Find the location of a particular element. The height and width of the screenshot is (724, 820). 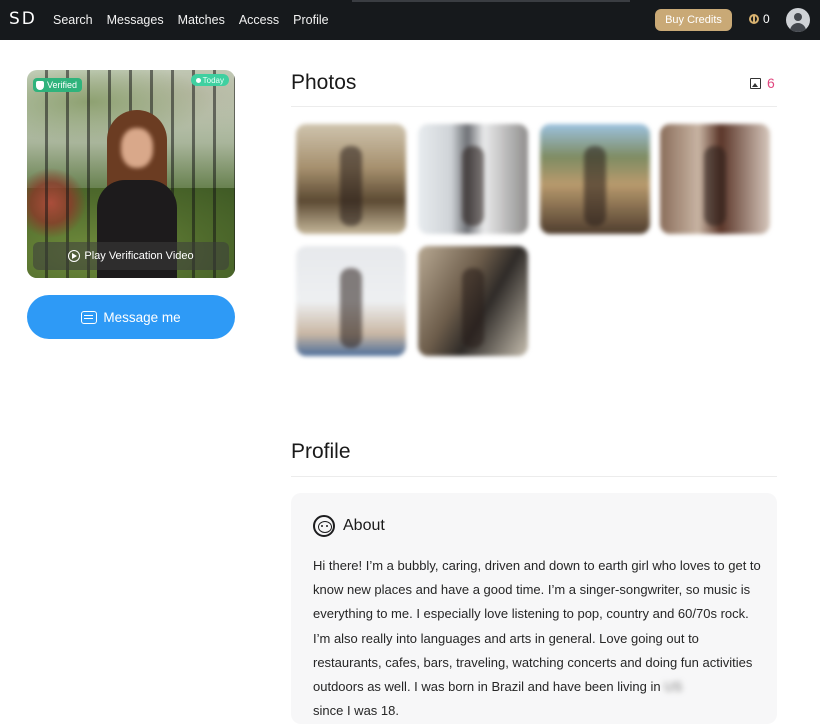

about-header: About is located at coordinates (349, 526).